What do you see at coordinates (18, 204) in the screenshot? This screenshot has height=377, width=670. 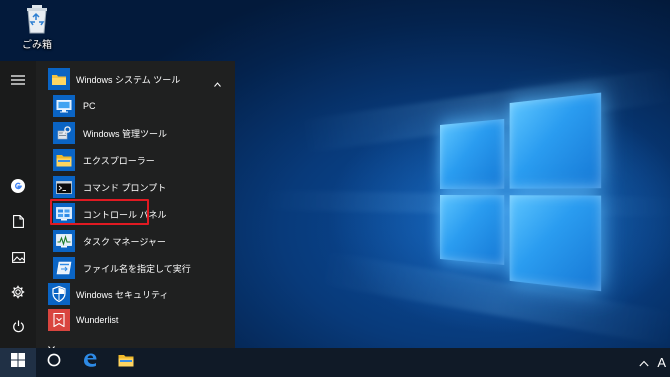 I see `start-menu-rail` at bounding box center [18, 204].